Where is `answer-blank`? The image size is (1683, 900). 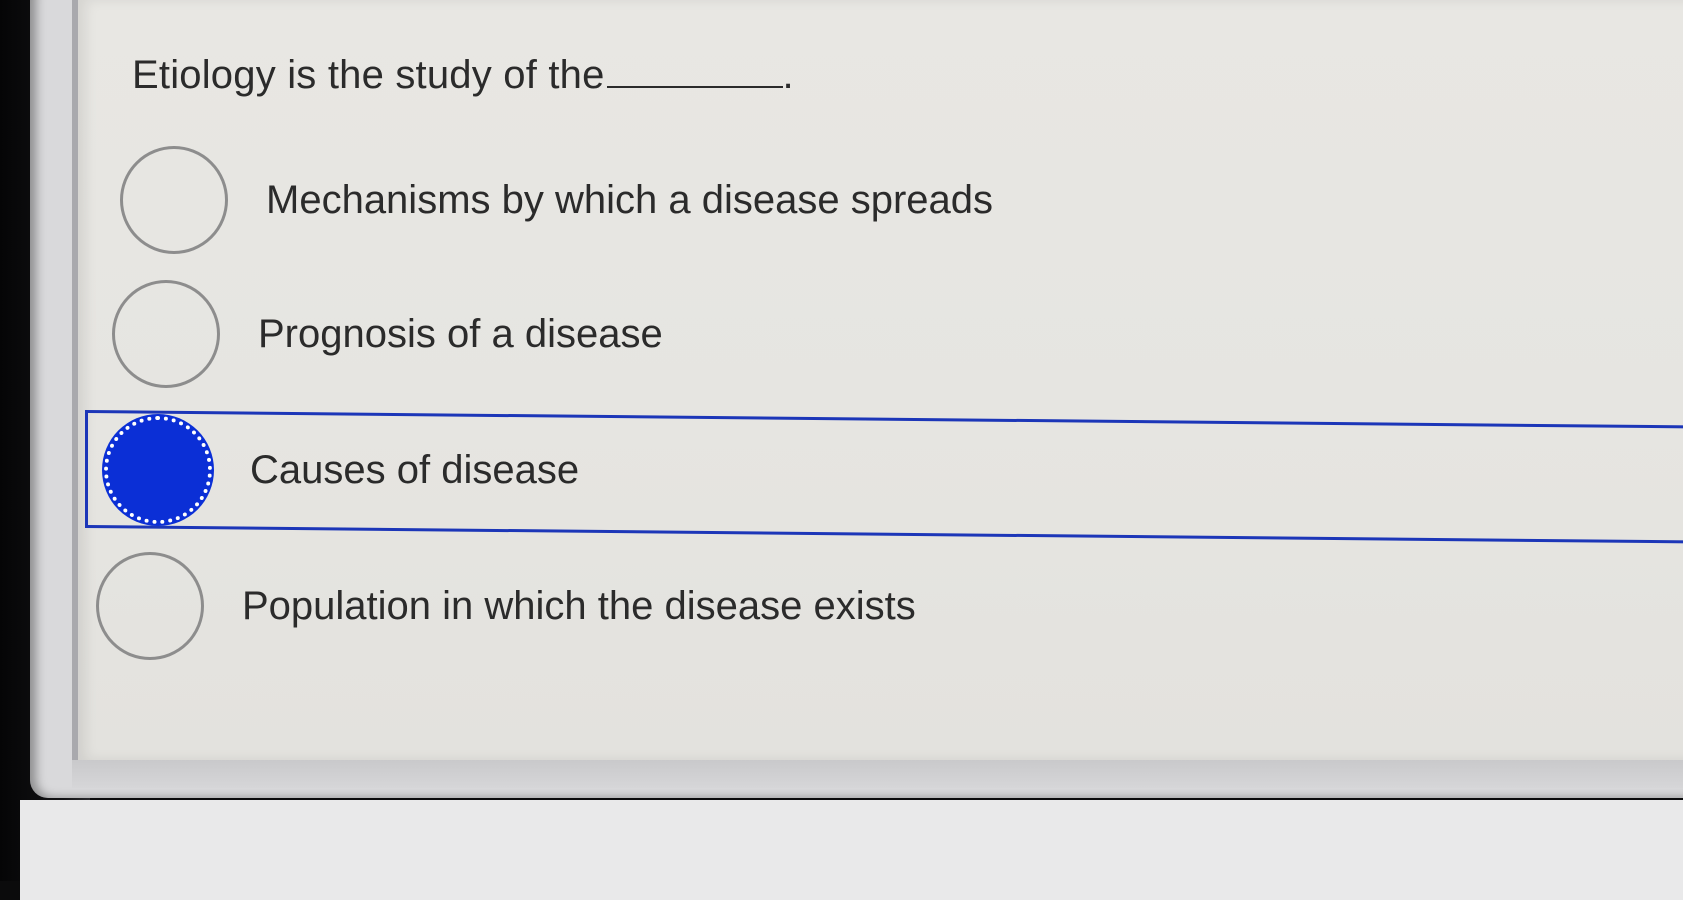 answer-blank is located at coordinates (694, 69).